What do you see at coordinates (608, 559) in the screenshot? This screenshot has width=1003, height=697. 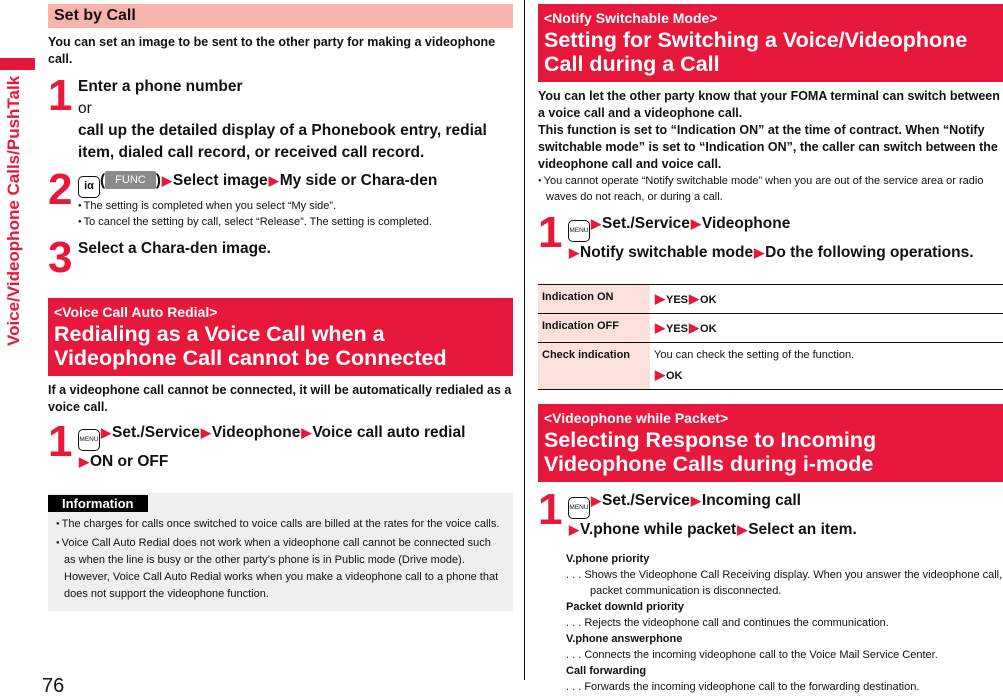 I see `option-name: V.phone priority` at bounding box center [608, 559].